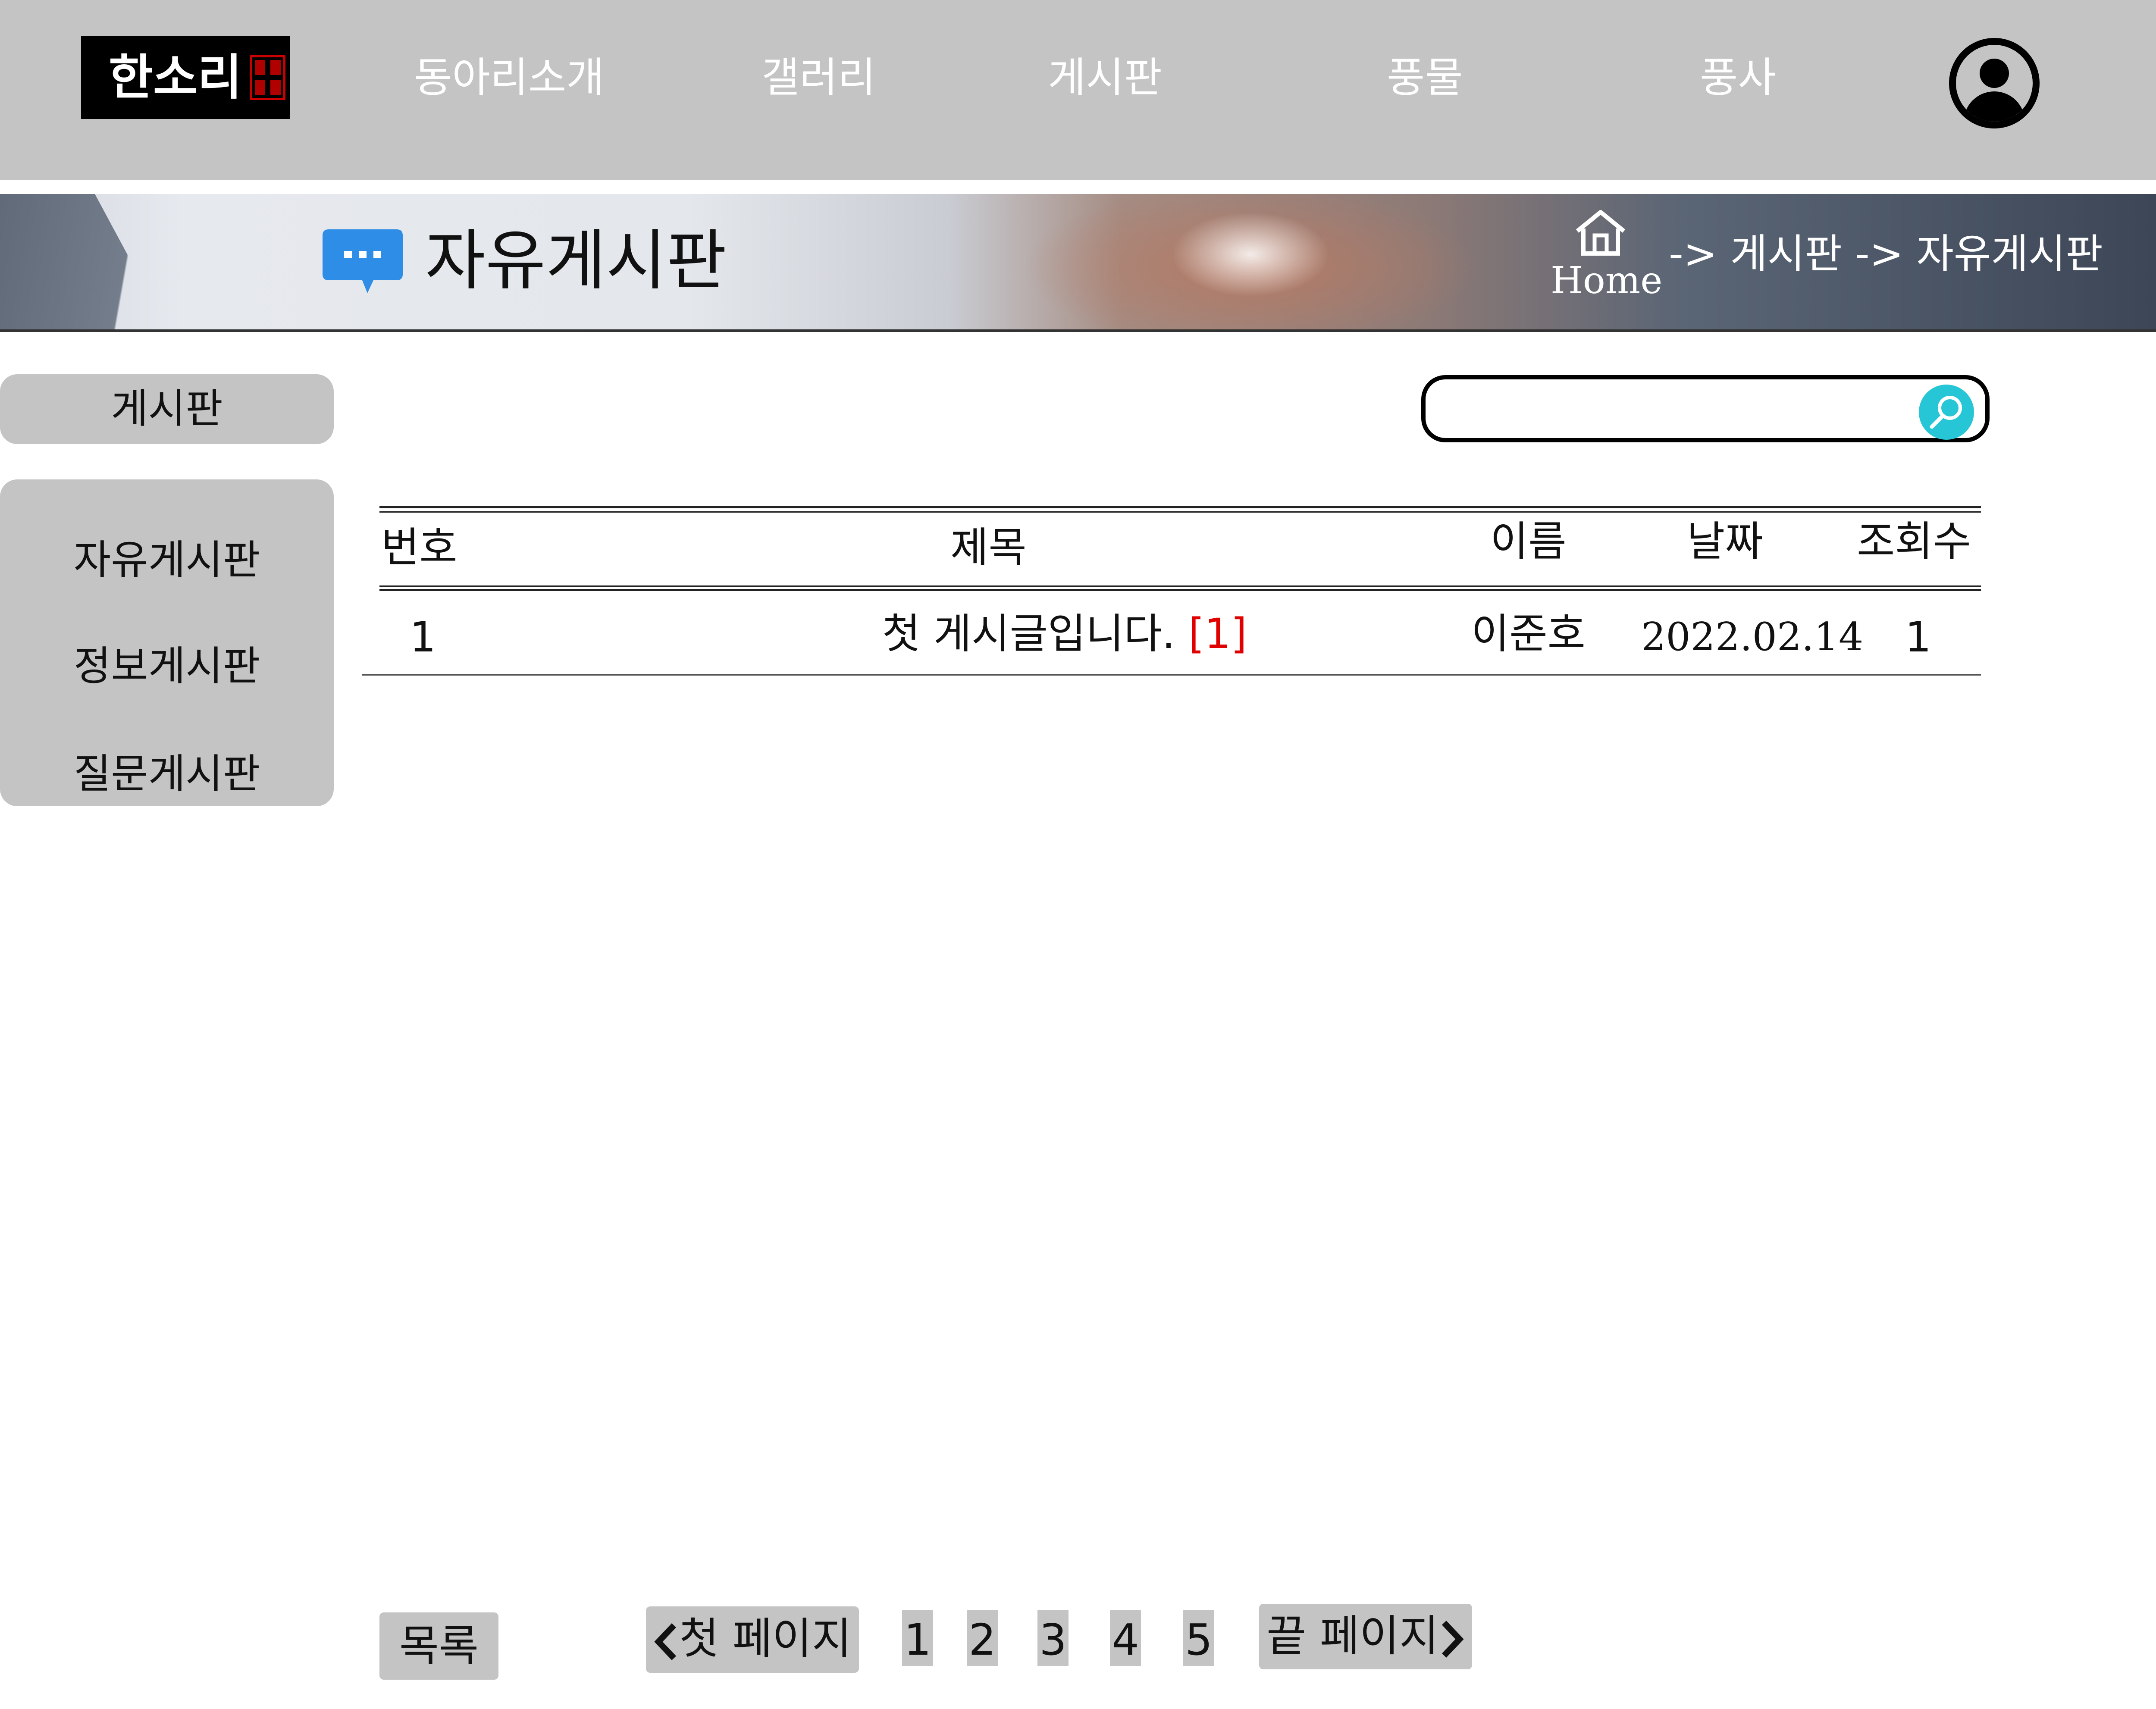 The image size is (2156, 1709). Describe the element at coordinates (1078, 330) in the screenshot. I see `banner-divider` at that location.